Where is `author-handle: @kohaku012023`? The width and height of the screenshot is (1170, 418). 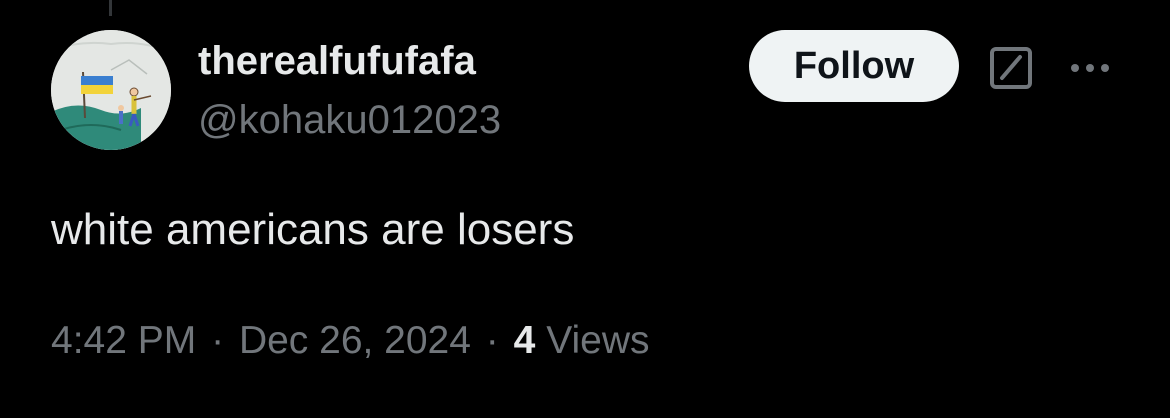 author-handle: @kohaku012023 is located at coordinates (349, 120).